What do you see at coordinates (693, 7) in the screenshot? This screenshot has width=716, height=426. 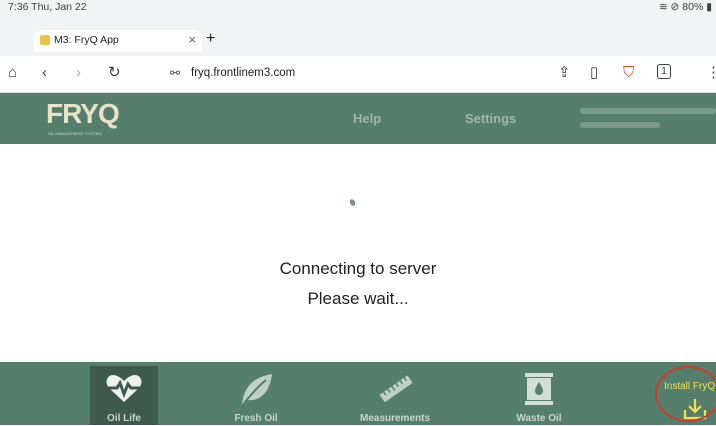 I see `battery-level: 80%` at bounding box center [693, 7].